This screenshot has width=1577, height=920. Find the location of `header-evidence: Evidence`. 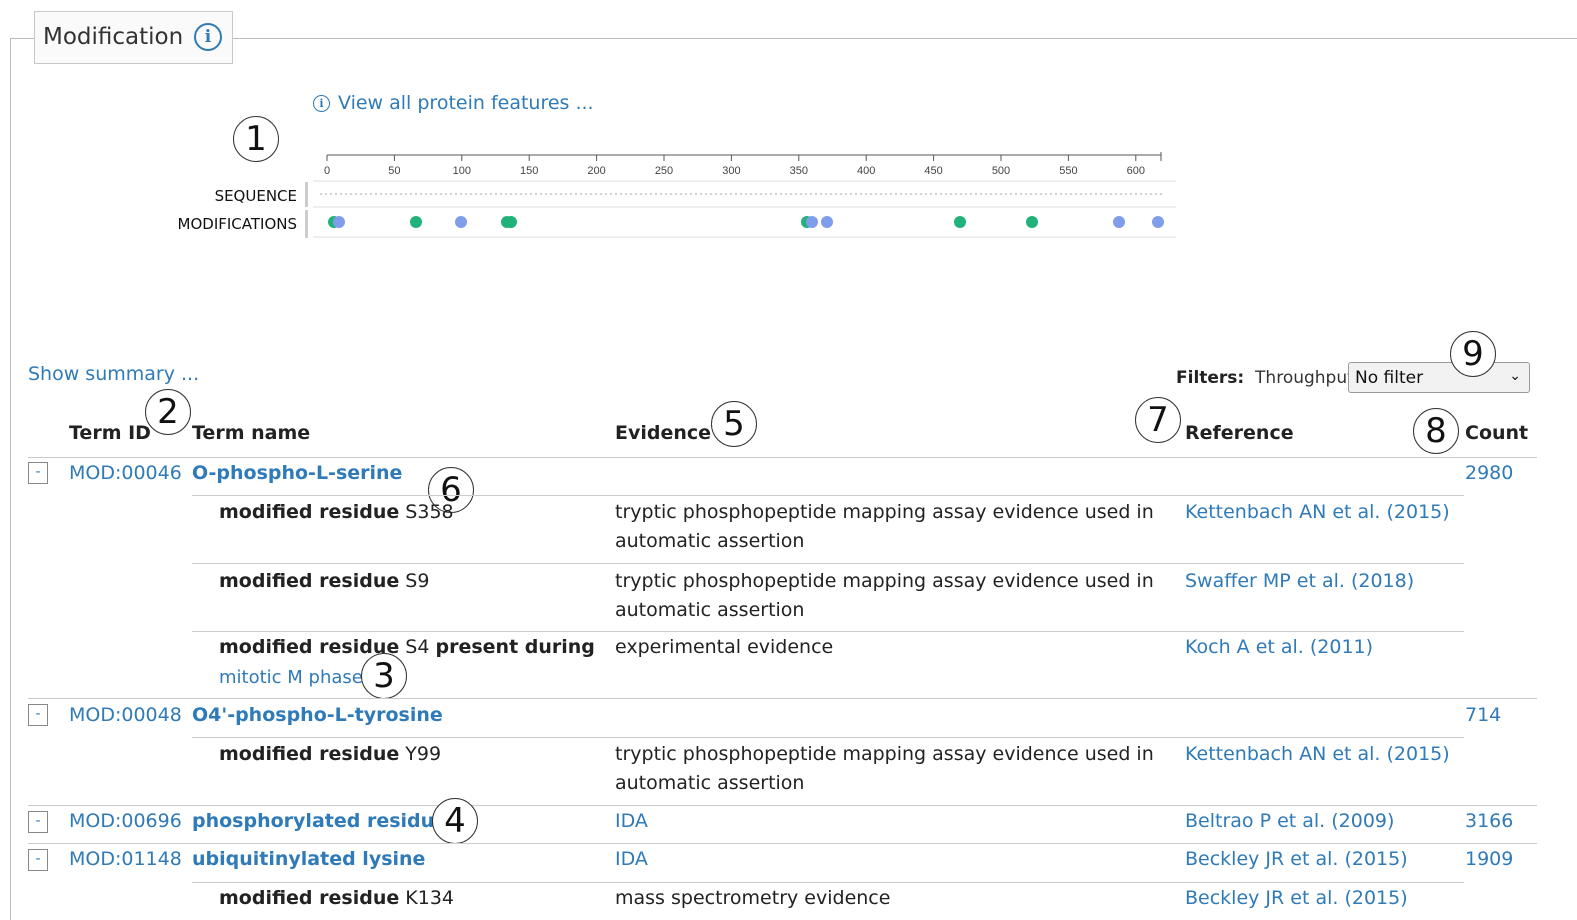

header-evidence: Evidence is located at coordinates (663, 433).